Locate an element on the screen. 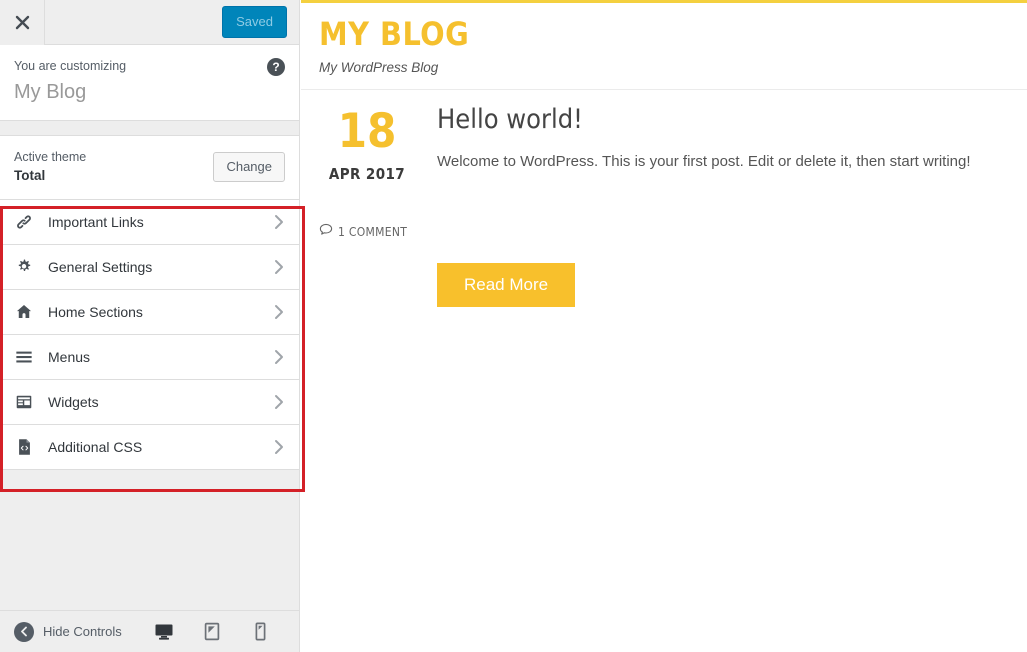 This screenshot has width=1027, height=652. site-header: MY BLOG My WordPress Blog is located at coordinates (664, 46).